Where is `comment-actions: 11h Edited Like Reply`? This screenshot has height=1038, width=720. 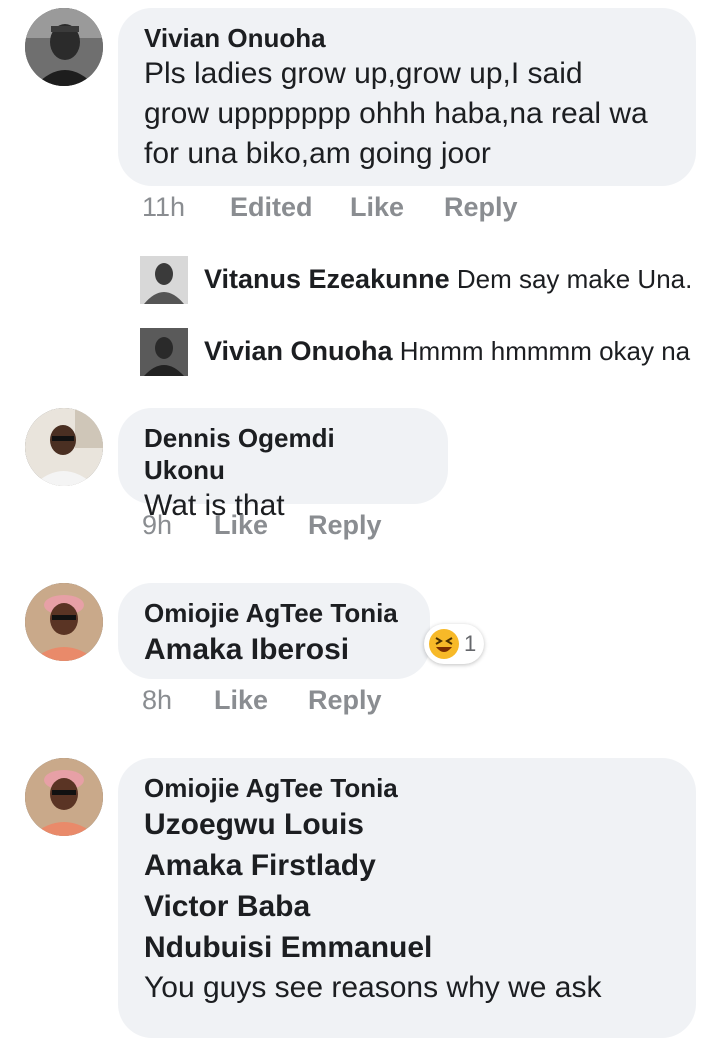 comment-actions: 11h Edited Like Reply is located at coordinates (402, 209).